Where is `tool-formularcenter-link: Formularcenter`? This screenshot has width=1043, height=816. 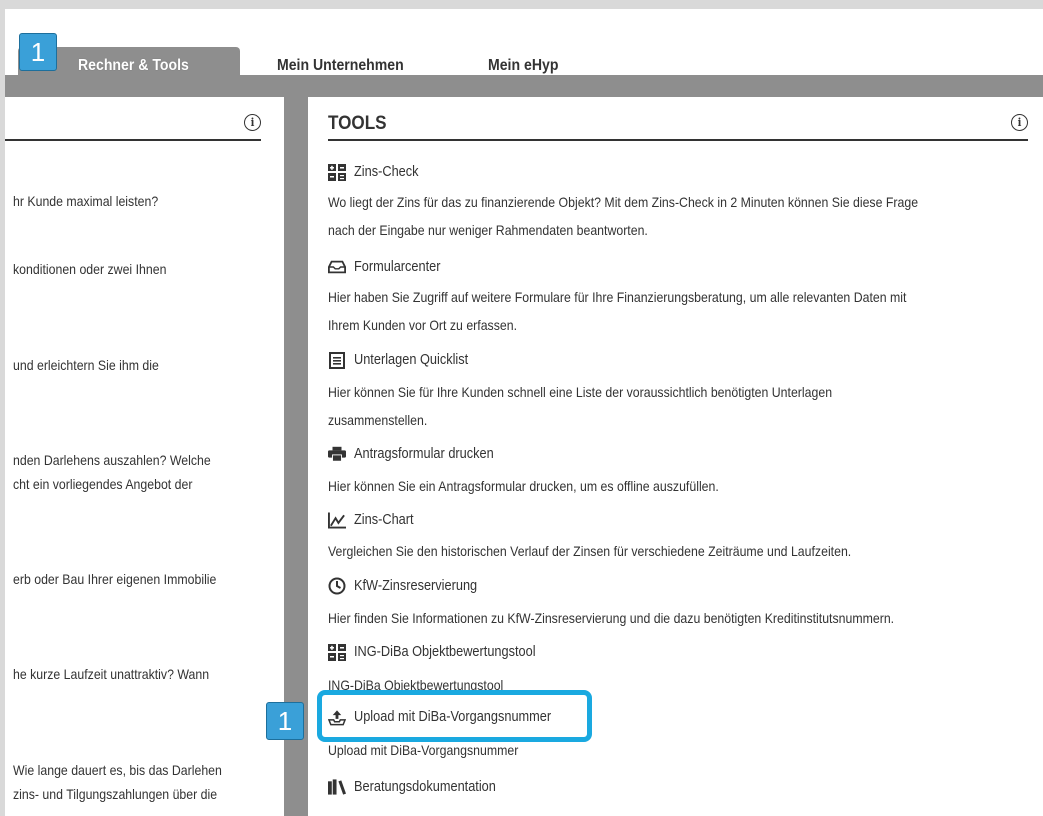
tool-formularcenter-link: Formularcenter is located at coordinates (390, 267).